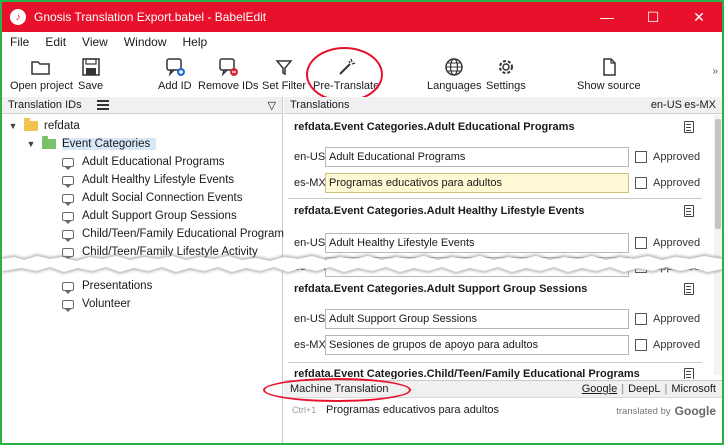 The height and width of the screenshot is (445, 724). What do you see at coordinates (41, 68) in the screenshot?
I see `folder-open-icon` at bounding box center [41, 68].